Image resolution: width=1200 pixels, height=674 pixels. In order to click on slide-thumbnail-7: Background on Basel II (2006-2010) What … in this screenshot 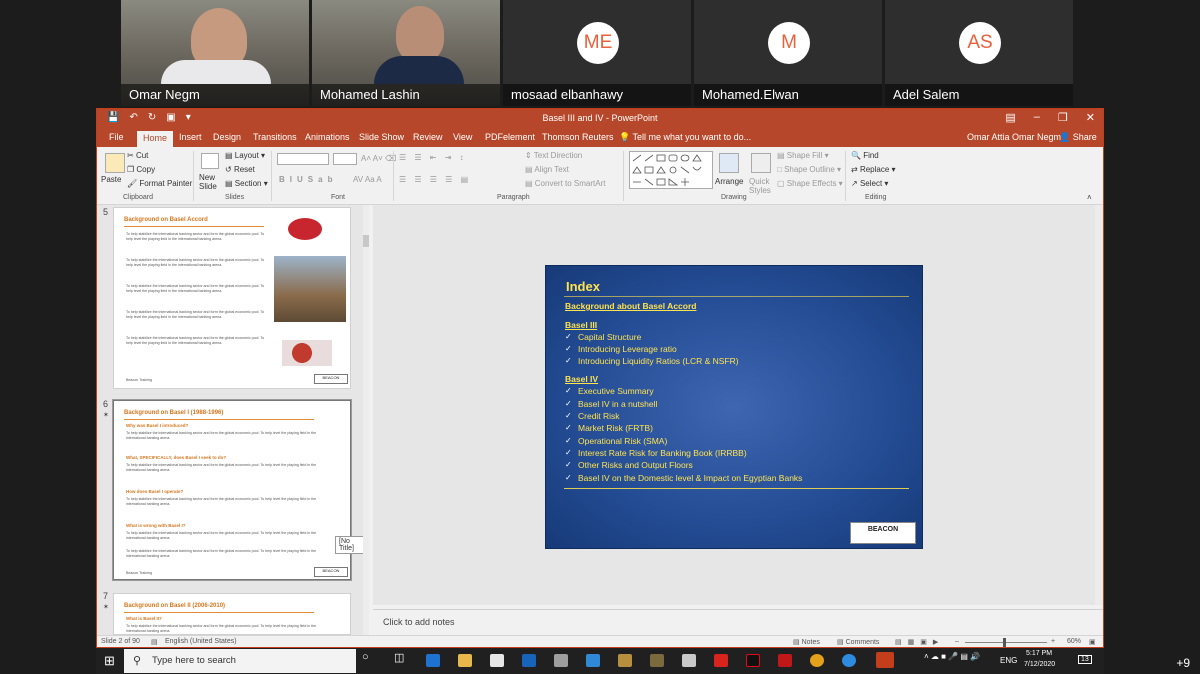, I will do `click(232, 614)`.